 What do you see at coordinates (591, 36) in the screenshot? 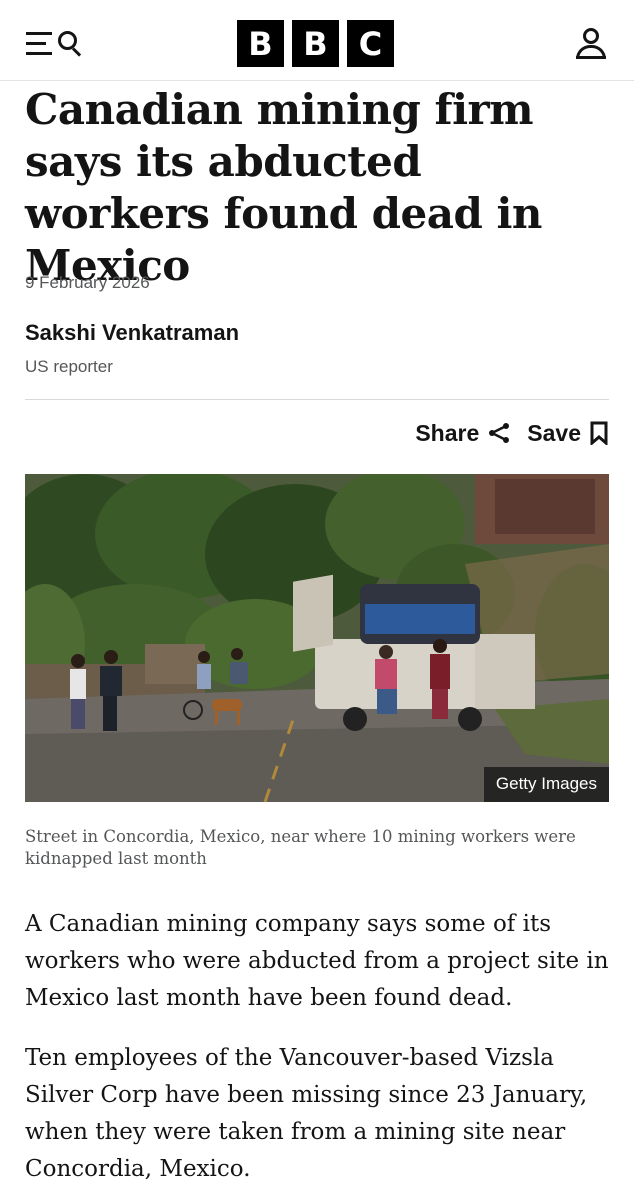
I see `account-head` at bounding box center [591, 36].